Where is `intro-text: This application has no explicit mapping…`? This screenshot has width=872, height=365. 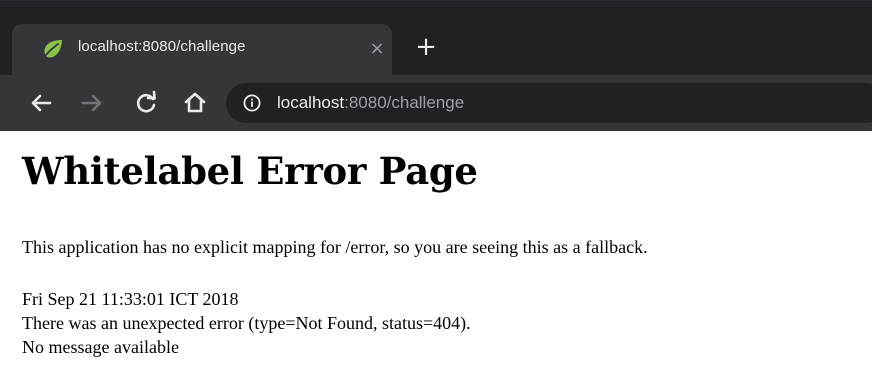 intro-text: This application has no explicit mapping… is located at coordinates (335, 247).